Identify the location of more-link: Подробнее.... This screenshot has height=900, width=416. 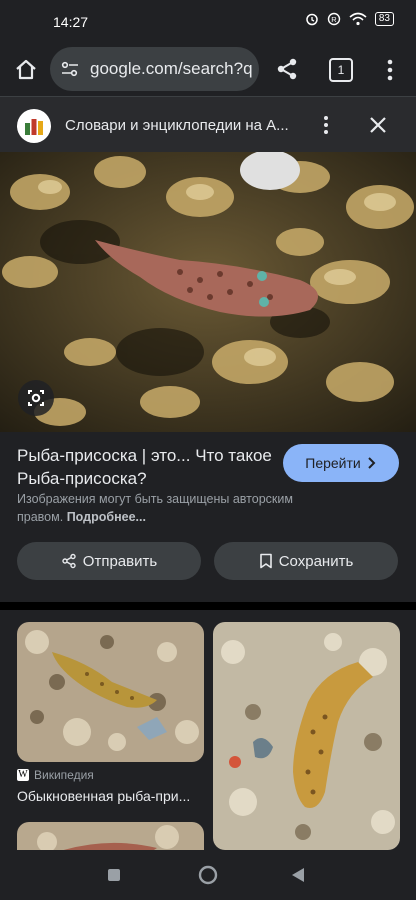
(106, 517).